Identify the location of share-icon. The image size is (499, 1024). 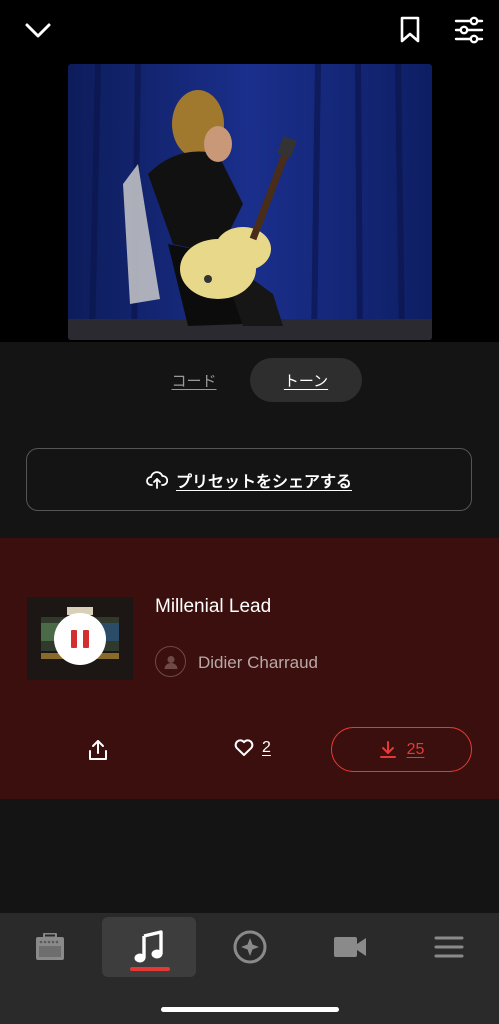
(98, 750).